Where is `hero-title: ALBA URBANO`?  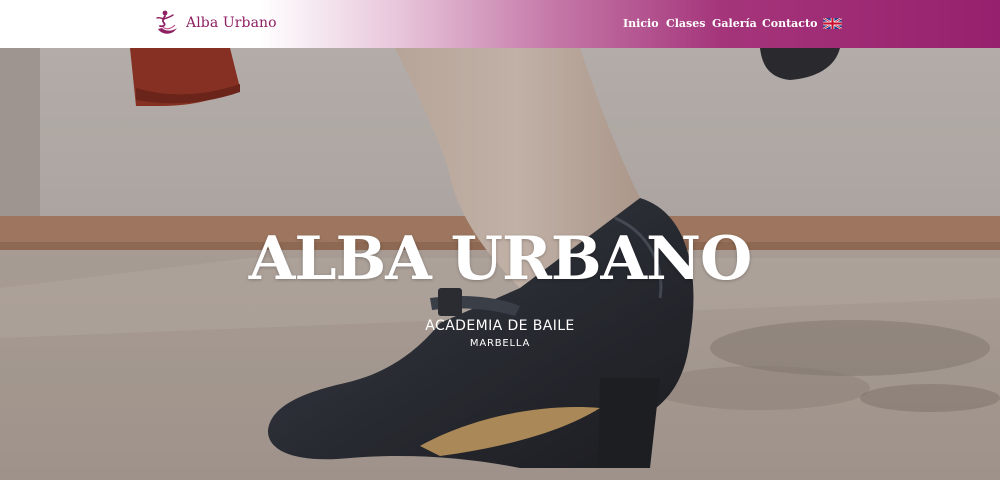 hero-title: ALBA URBANO is located at coordinates (500, 259).